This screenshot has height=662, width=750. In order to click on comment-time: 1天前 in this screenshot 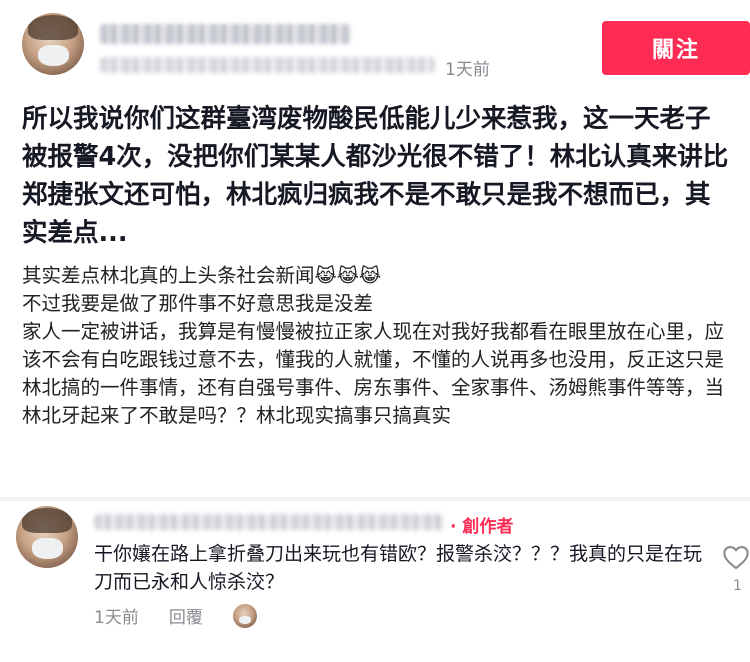, I will do `click(116, 618)`.